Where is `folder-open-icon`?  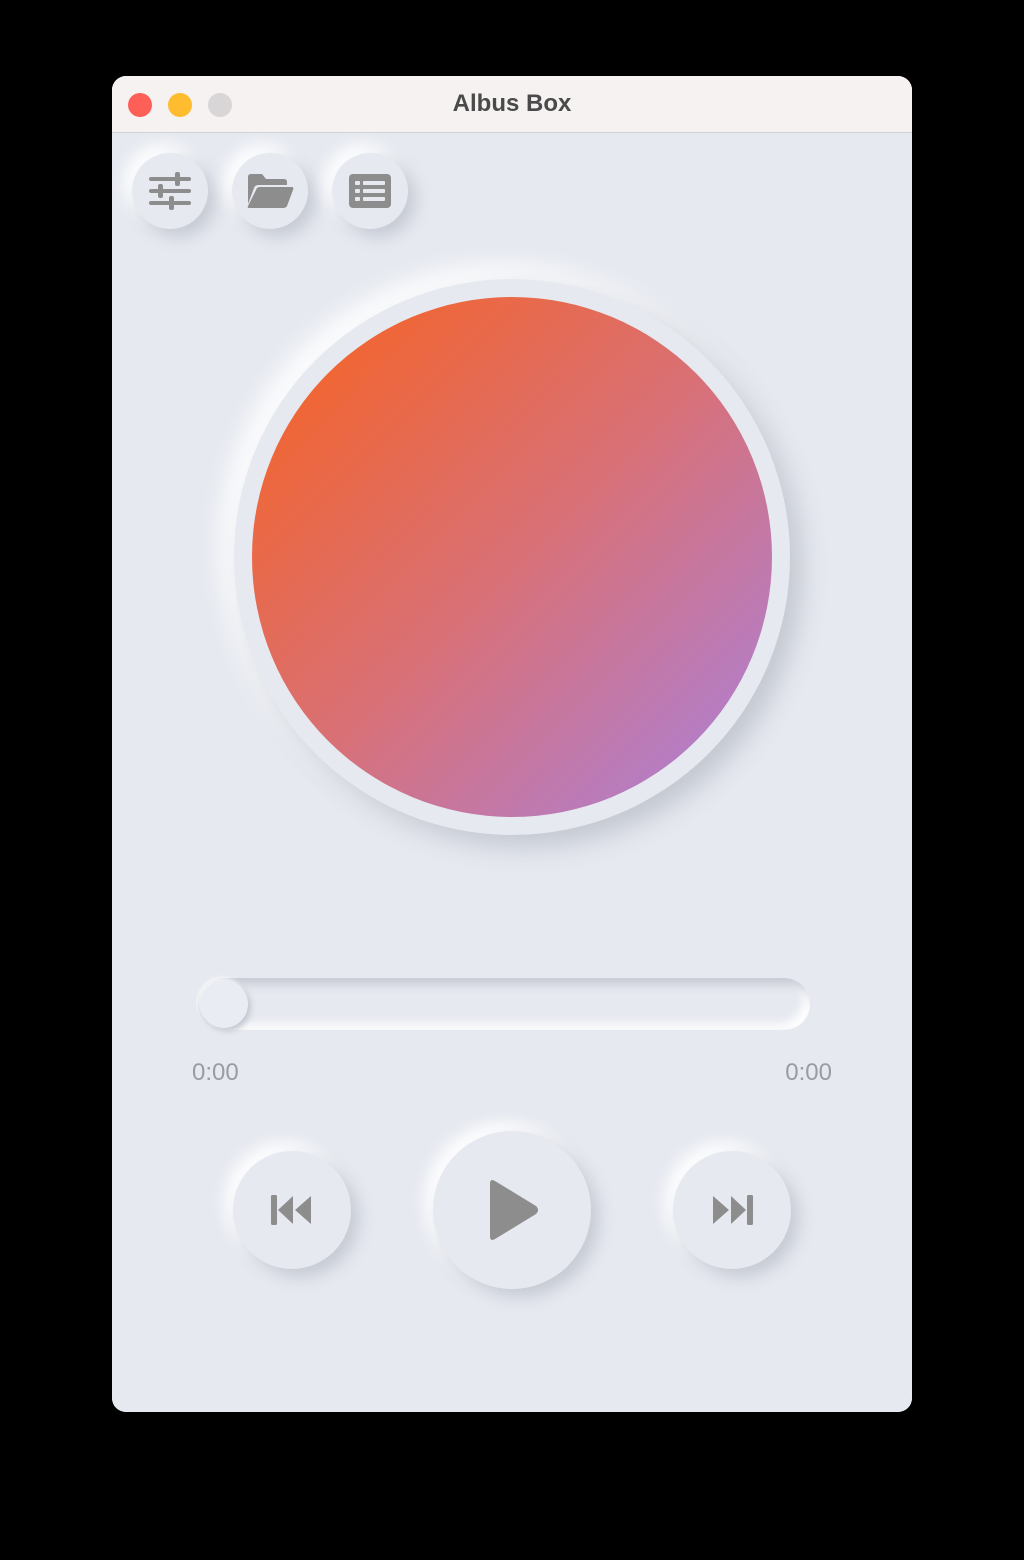
folder-open-icon is located at coordinates (270, 191).